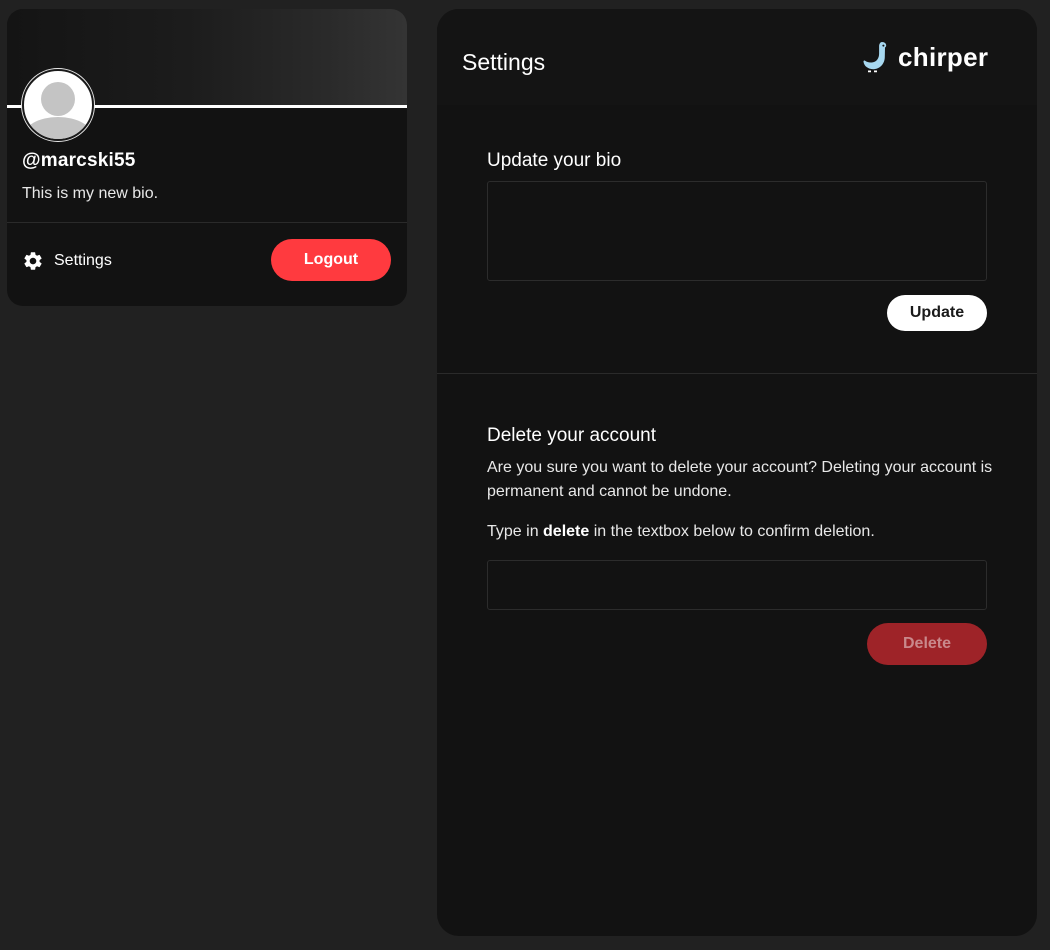 Image resolution: width=1050 pixels, height=950 pixels. I want to click on logout-button: Logout, so click(331, 260).